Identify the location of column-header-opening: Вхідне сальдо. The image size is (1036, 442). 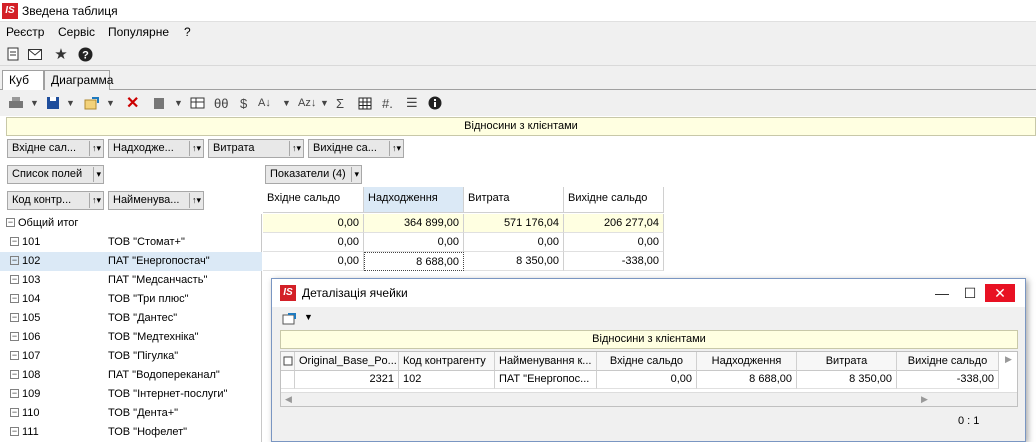
(313, 200).